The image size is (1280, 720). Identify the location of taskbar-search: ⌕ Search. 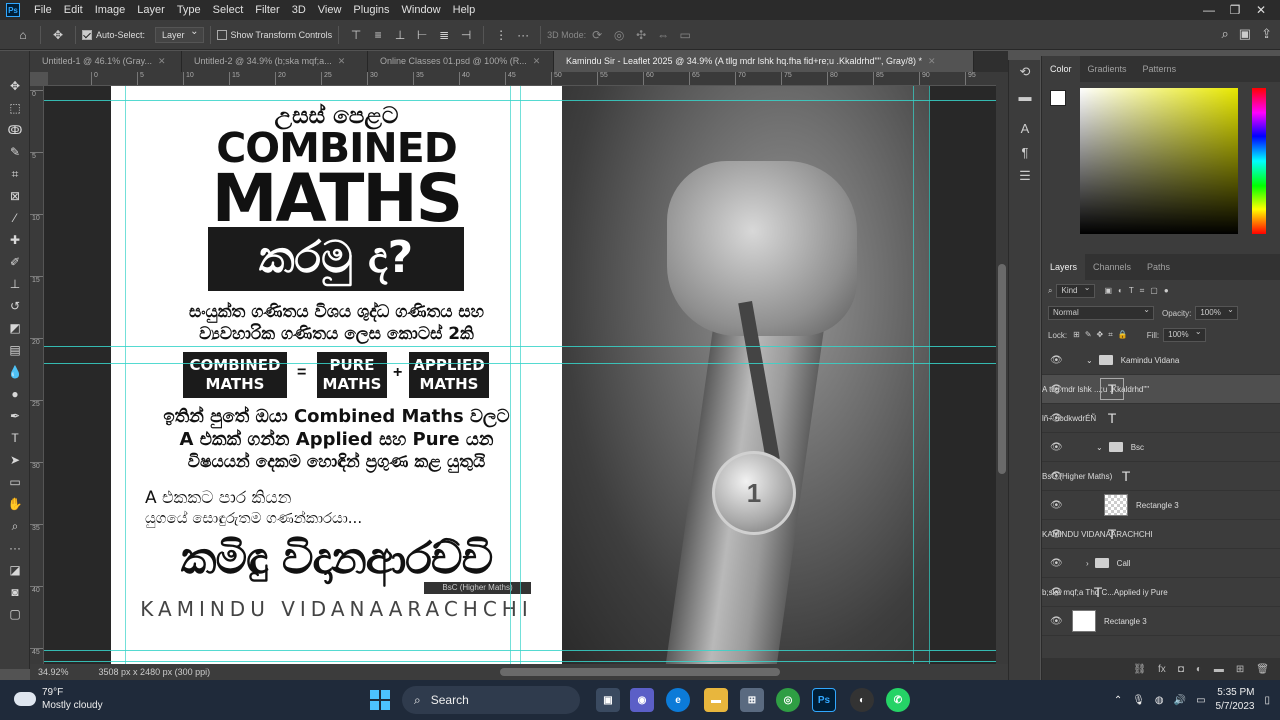
(491, 700).